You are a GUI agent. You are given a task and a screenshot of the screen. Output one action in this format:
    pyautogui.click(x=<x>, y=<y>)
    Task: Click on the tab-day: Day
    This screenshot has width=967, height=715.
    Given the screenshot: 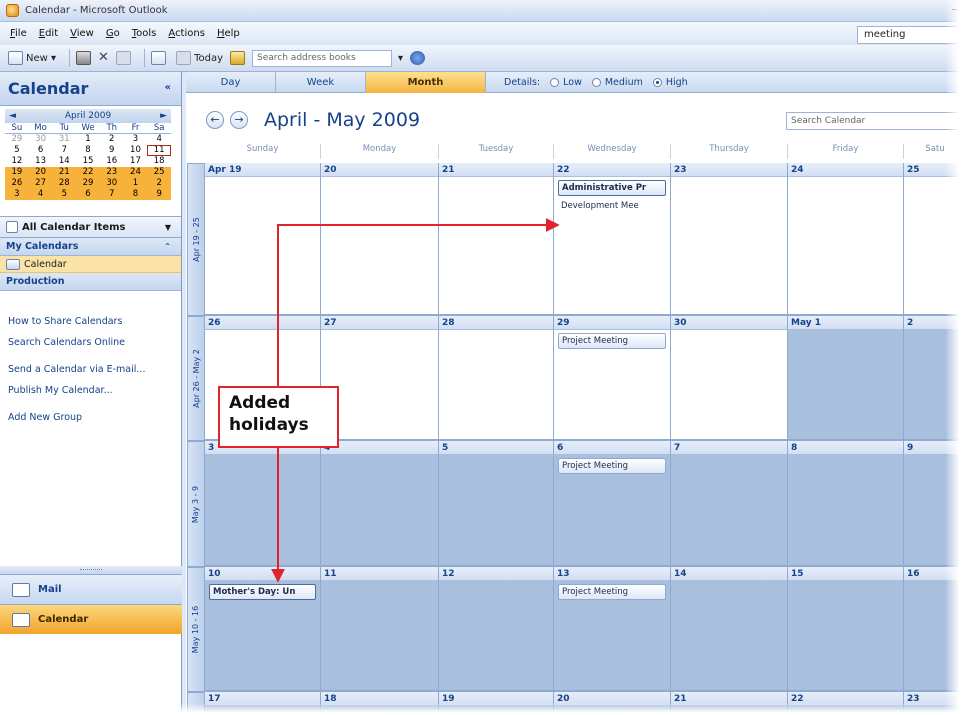 What is the action you would take?
    pyautogui.click(x=231, y=82)
    